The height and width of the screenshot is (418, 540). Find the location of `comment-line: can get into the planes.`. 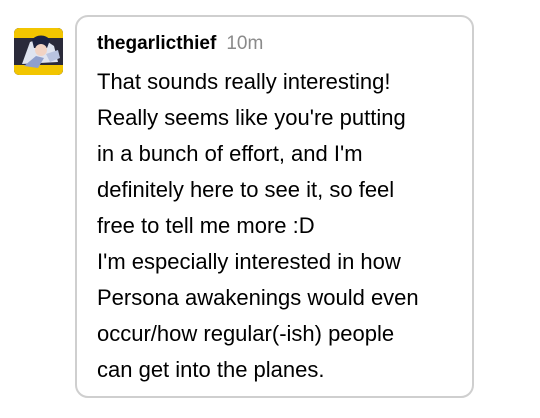

comment-line: can get into the planes. is located at coordinates (211, 369).